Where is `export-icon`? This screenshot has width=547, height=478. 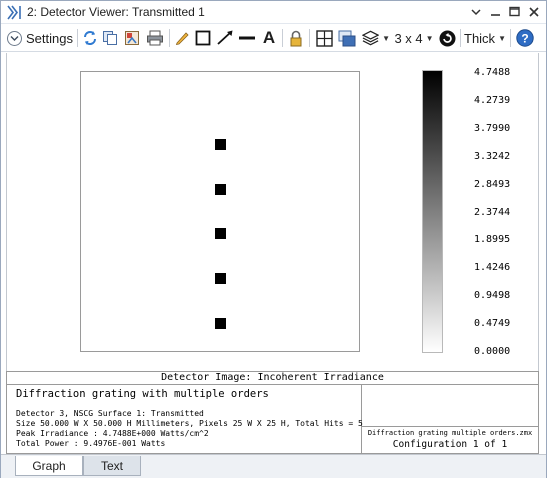 export-icon is located at coordinates (132, 38).